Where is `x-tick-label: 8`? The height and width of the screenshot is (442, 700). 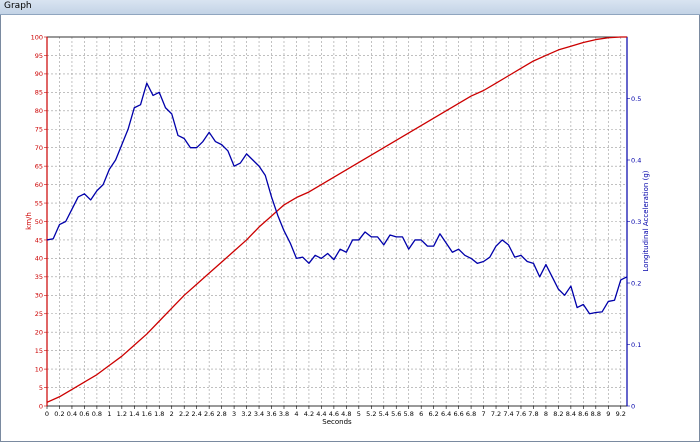 x-tick-label: 8 is located at coordinates (546, 414).